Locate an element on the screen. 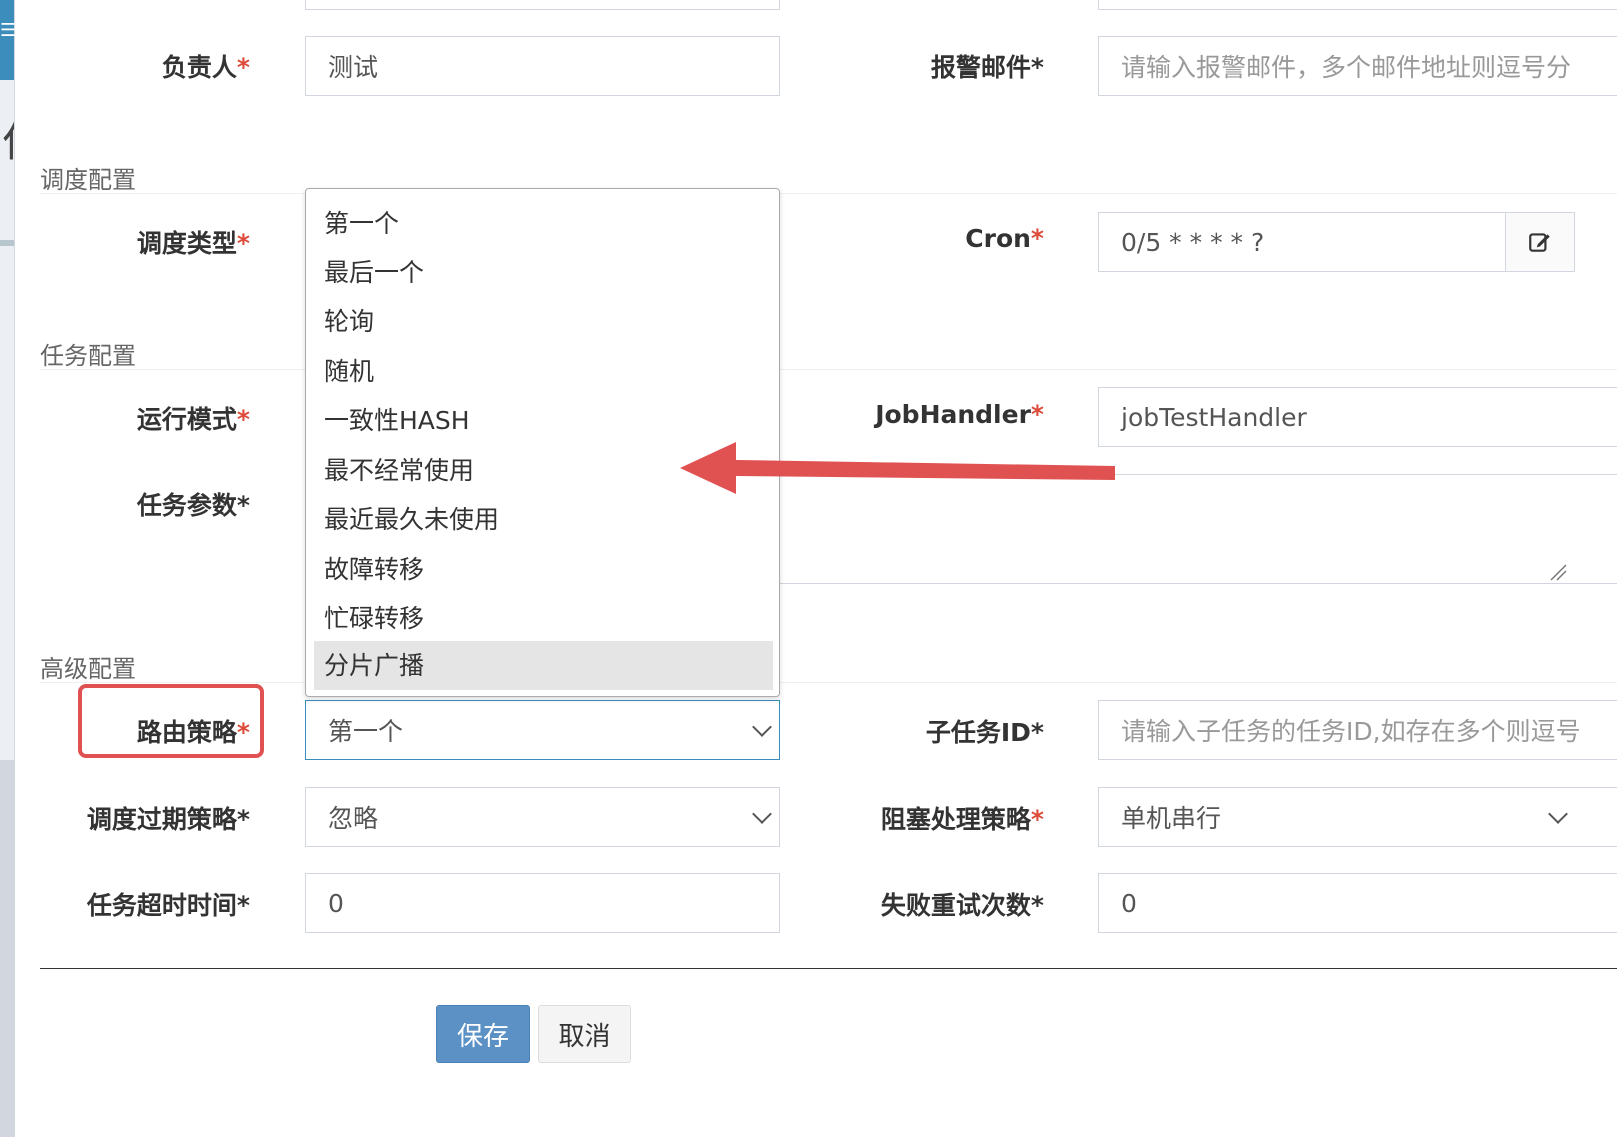 Image resolution: width=1617 pixels, height=1137 pixels. header-bar: ☰ is located at coordinates (8, 40).